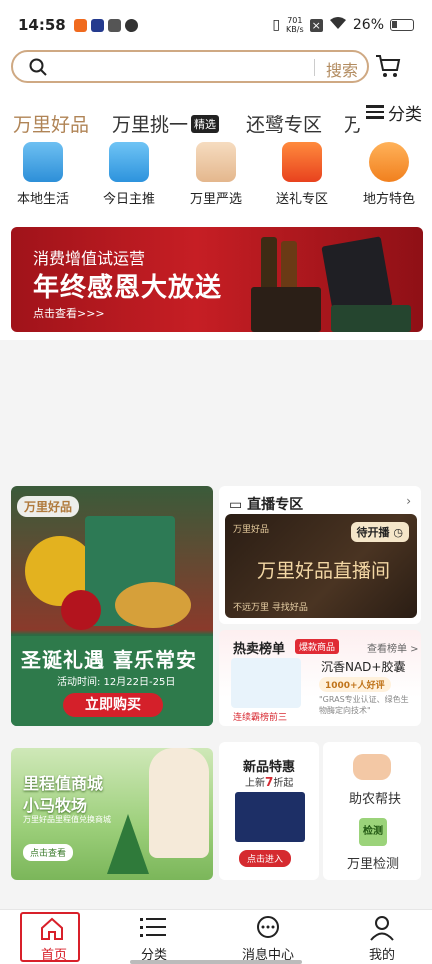  I want to click on status-time: 14:58, so click(42, 25).